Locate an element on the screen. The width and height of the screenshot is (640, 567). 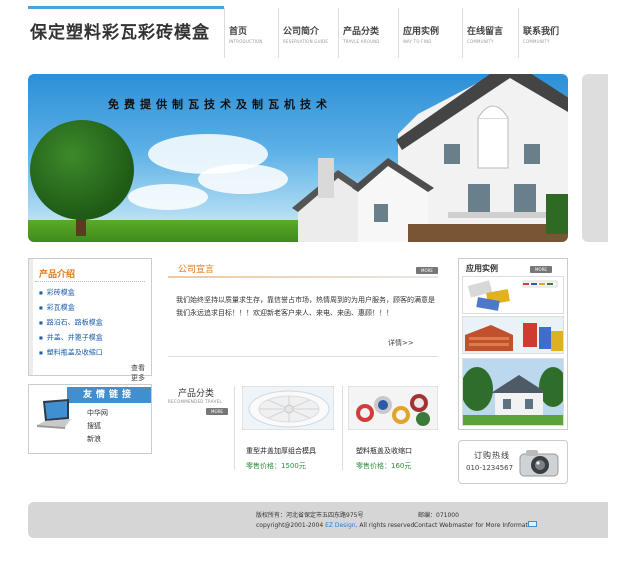
roof-tiles-icon is located at coordinates (514, 337).